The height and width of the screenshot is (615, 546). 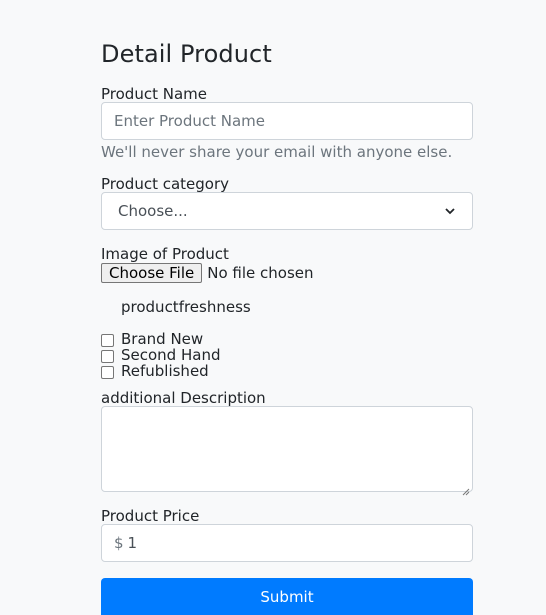 I want to click on page-title: Detail Product, so click(x=186, y=54).